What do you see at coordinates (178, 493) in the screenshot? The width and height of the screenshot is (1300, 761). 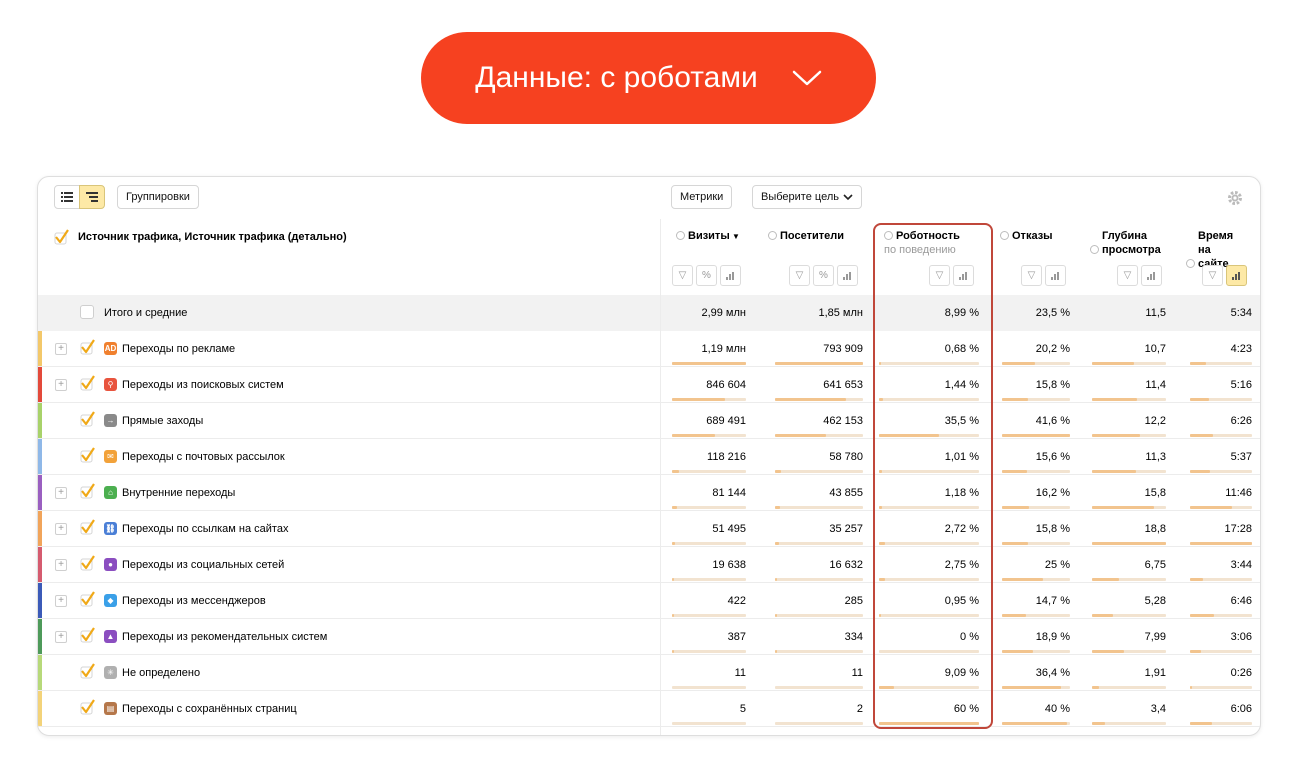 I see `row-label: Внутренние переходы` at bounding box center [178, 493].